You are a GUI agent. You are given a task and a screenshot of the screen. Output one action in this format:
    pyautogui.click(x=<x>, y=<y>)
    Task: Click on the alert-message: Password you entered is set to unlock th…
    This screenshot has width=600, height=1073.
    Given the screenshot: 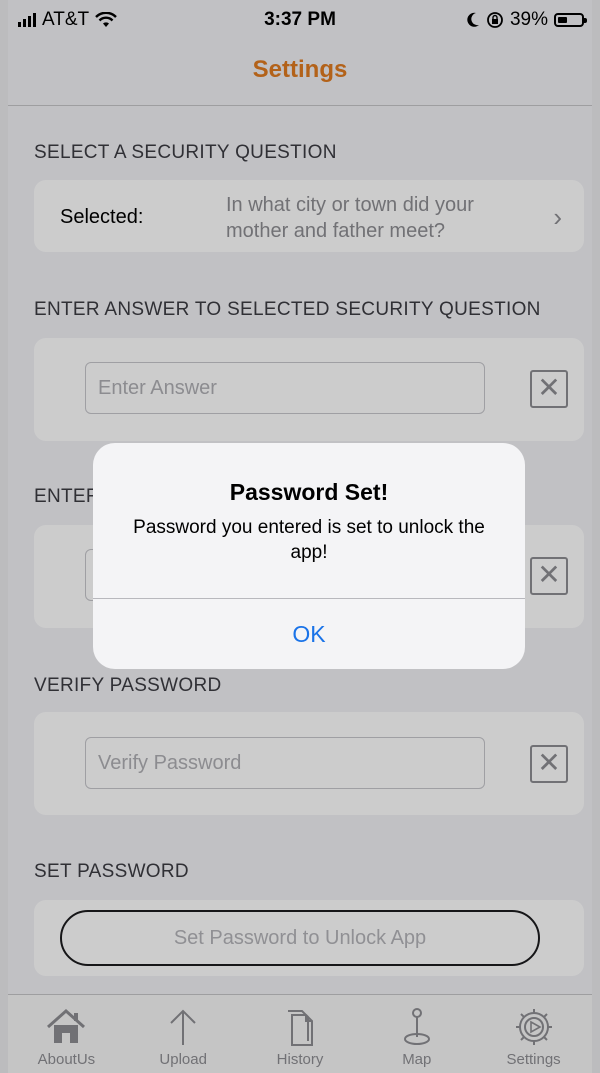 What is the action you would take?
    pyautogui.click(x=309, y=540)
    